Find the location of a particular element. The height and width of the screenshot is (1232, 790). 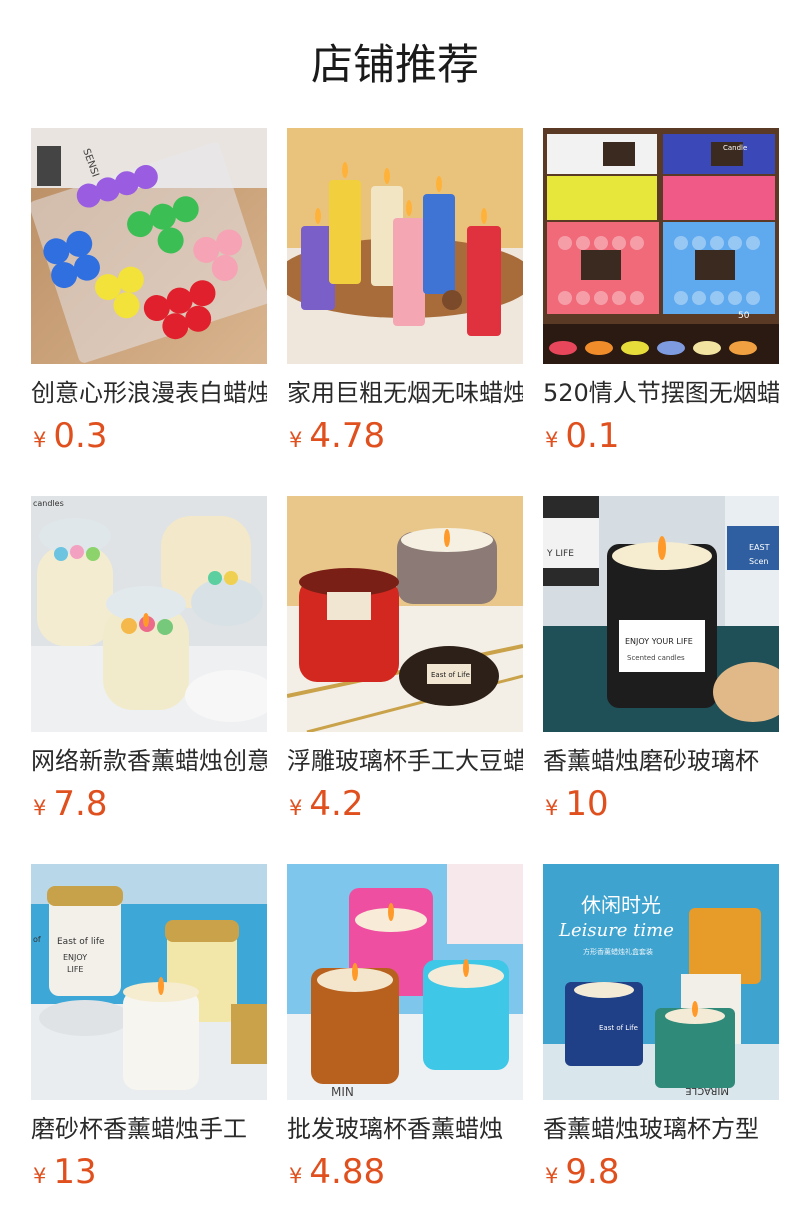

product-price: ¥0.3 is located at coordinates (70, 436).